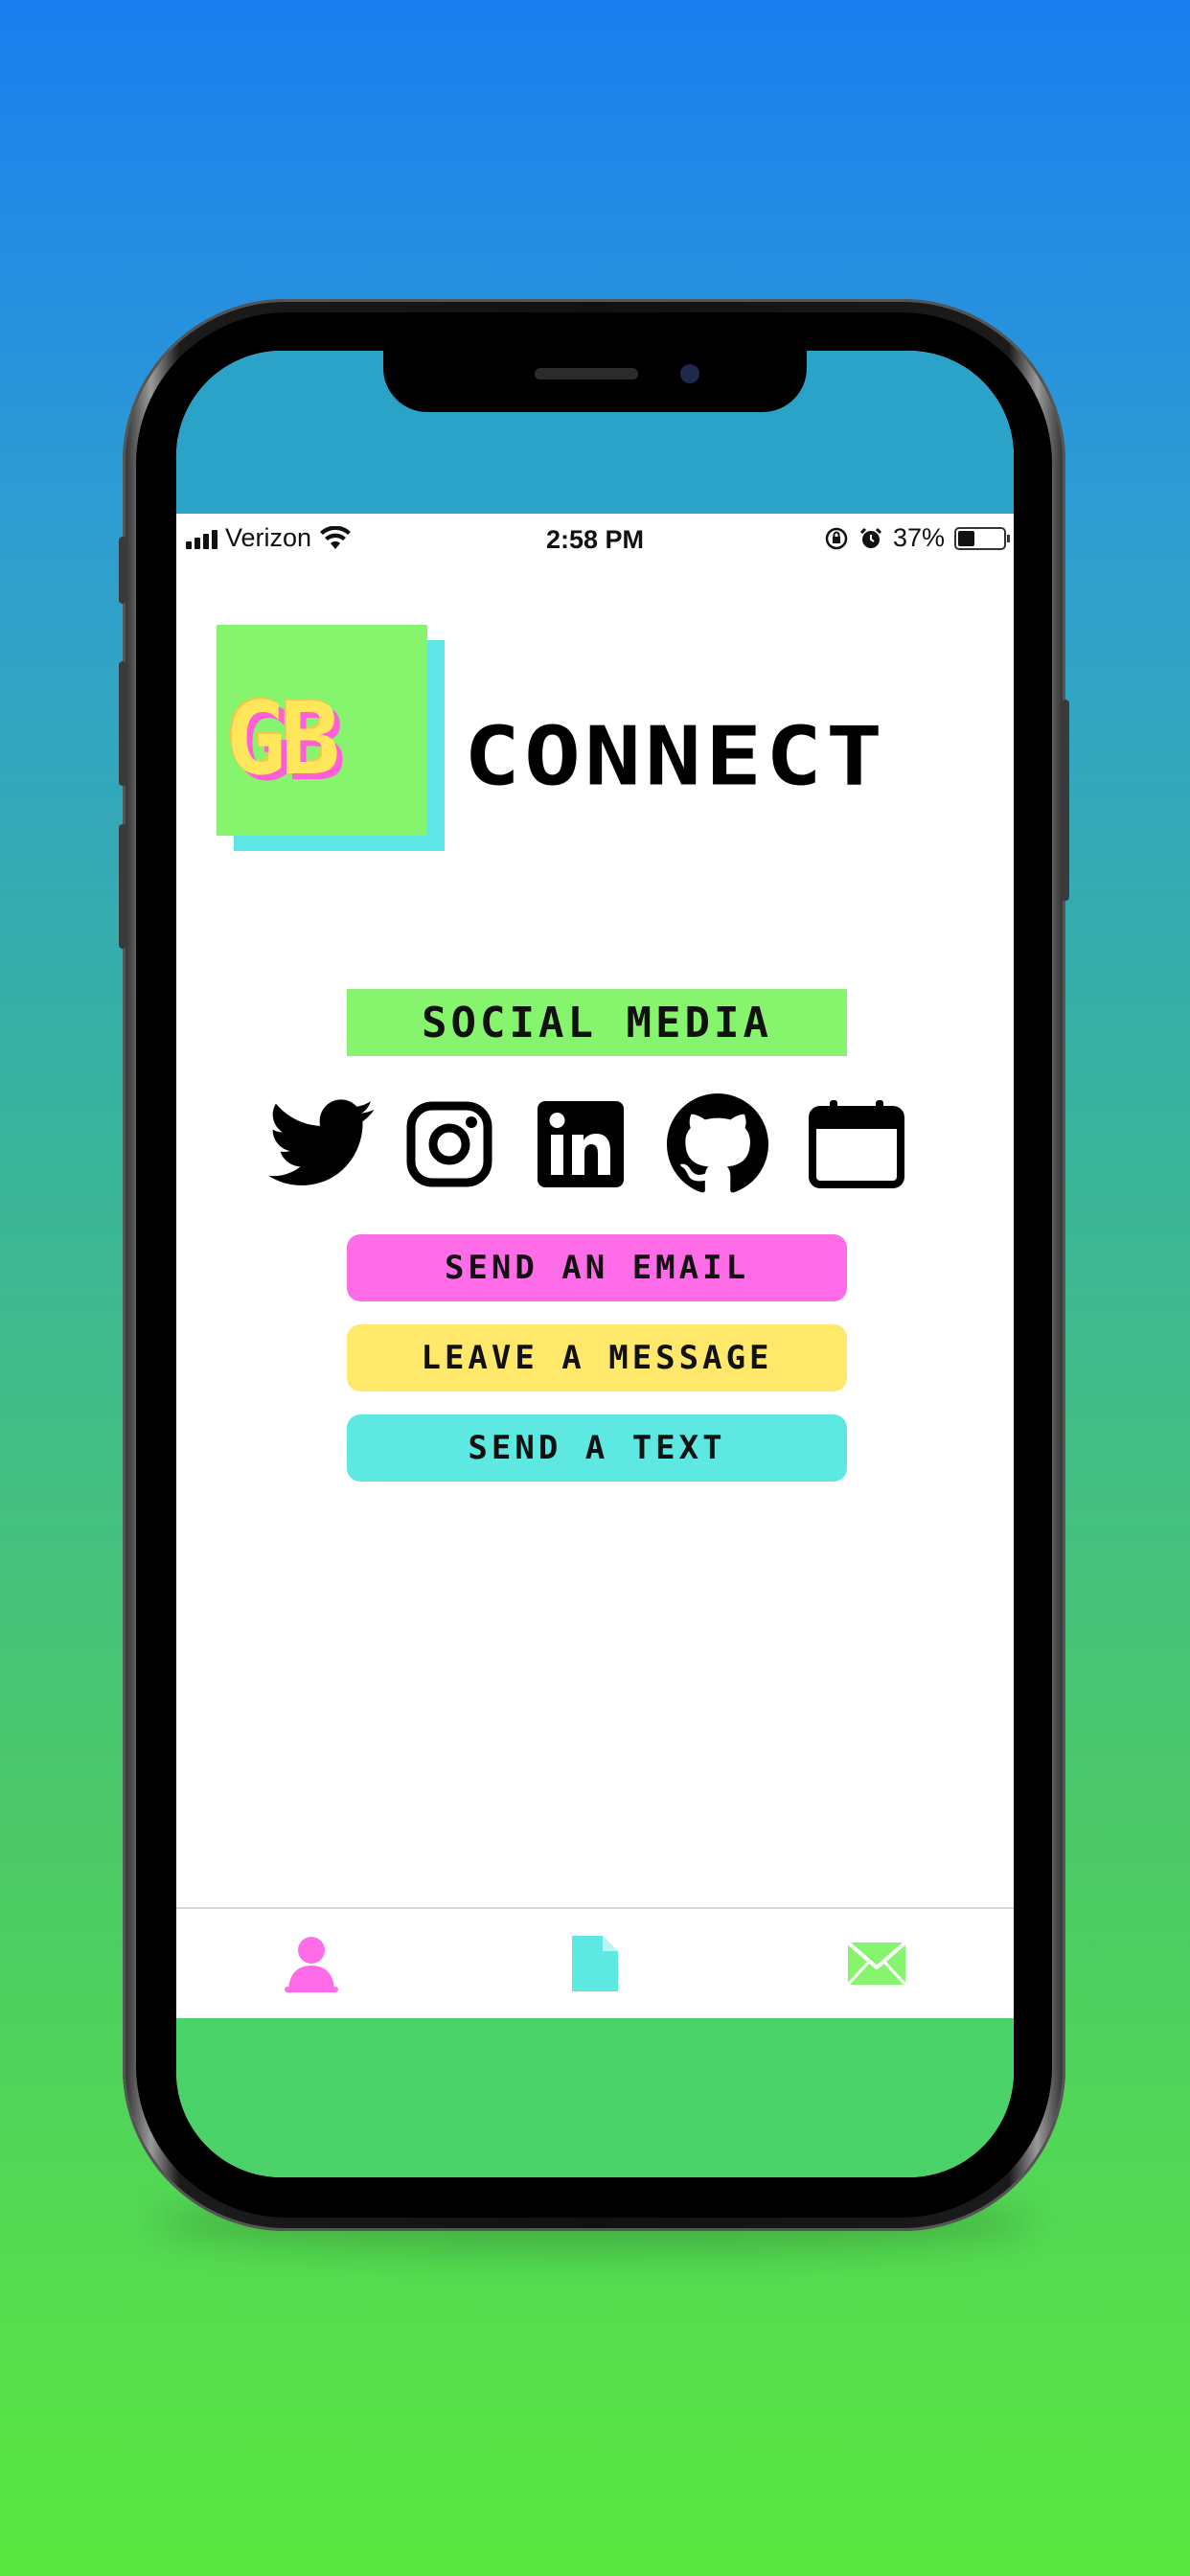  What do you see at coordinates (595, 2095) in the screenshot?
I see `screen-bottom-band` at bounding box center [595, 2095].